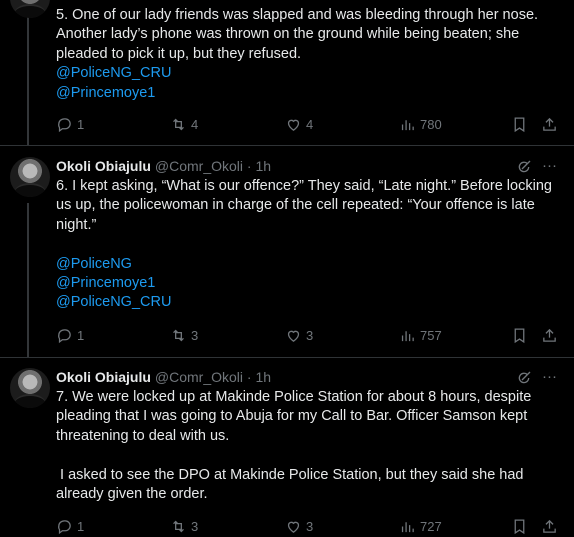 This screenshot has width=574, height=537. I want to click on repost-count: 4, so click(195, 124).